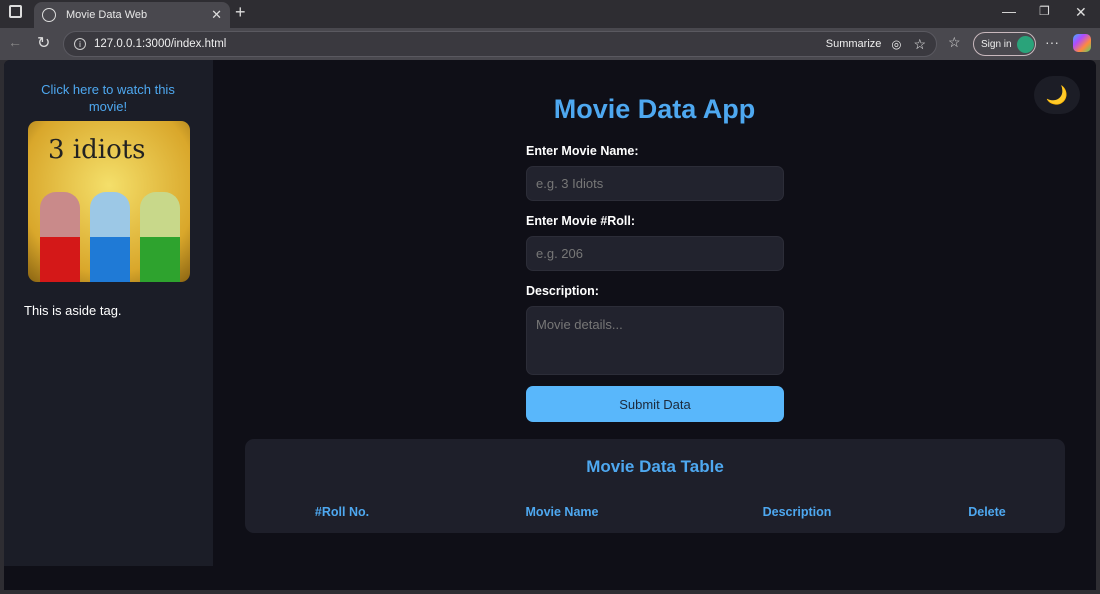 Image resolution: width=1100 pixels, height=594 pixels. I want to click on movie-roll-label: Enter Movie #Roll:, so click(581, 221).